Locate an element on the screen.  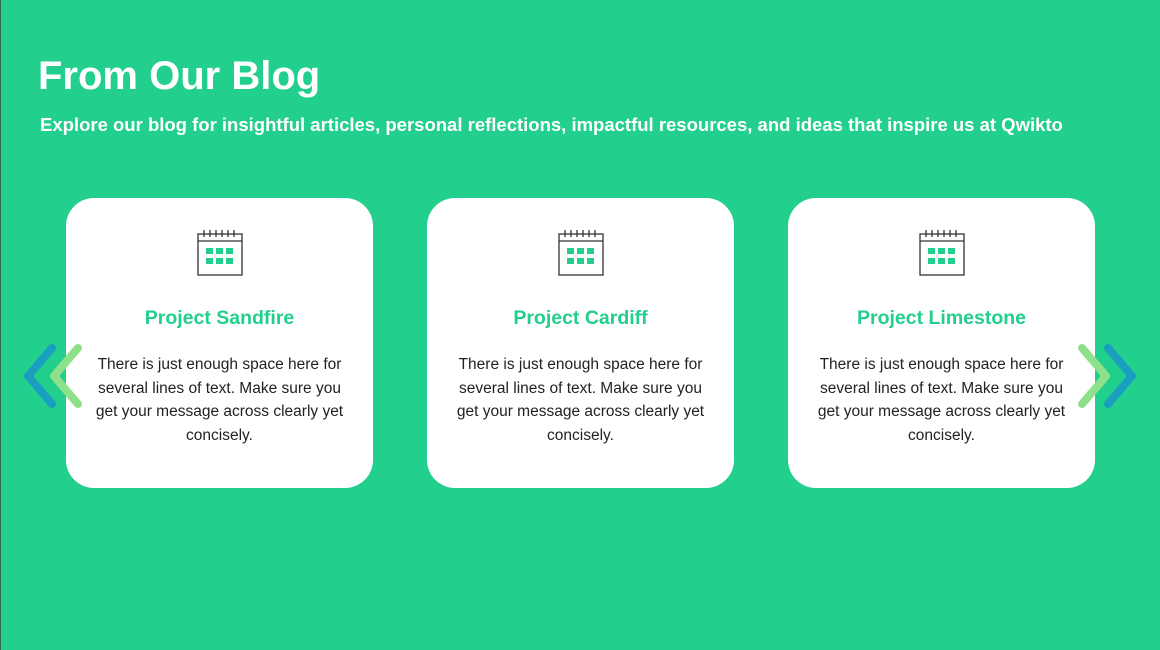
page-edge is located at coordinates (0, 325).